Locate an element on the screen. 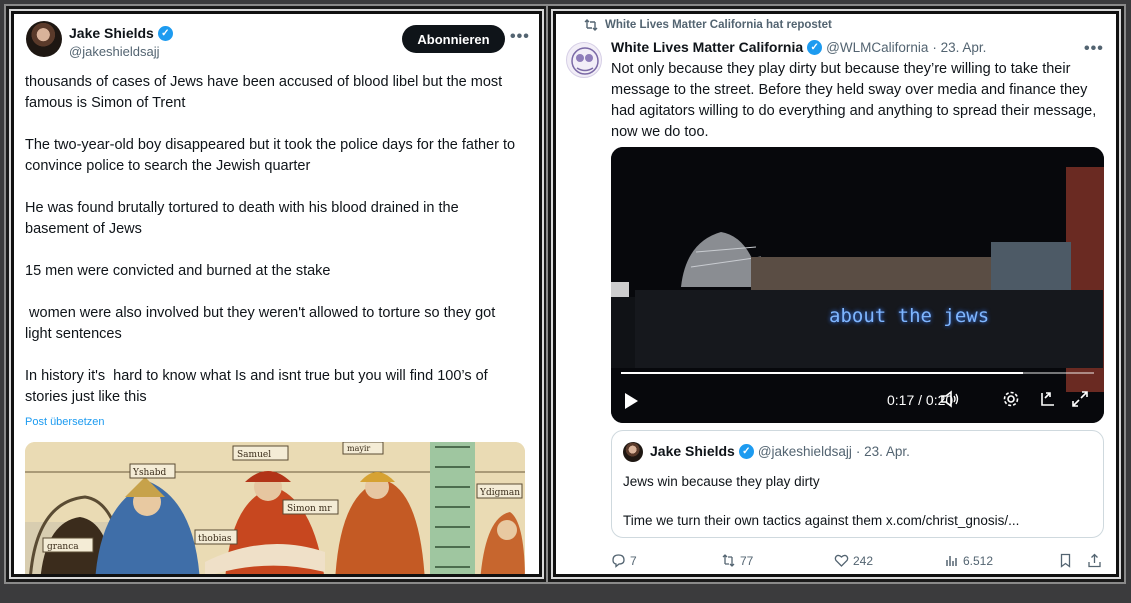 This screenshot has width=1131, height=603. views-chart-icon is located at coordinates (951, 561).